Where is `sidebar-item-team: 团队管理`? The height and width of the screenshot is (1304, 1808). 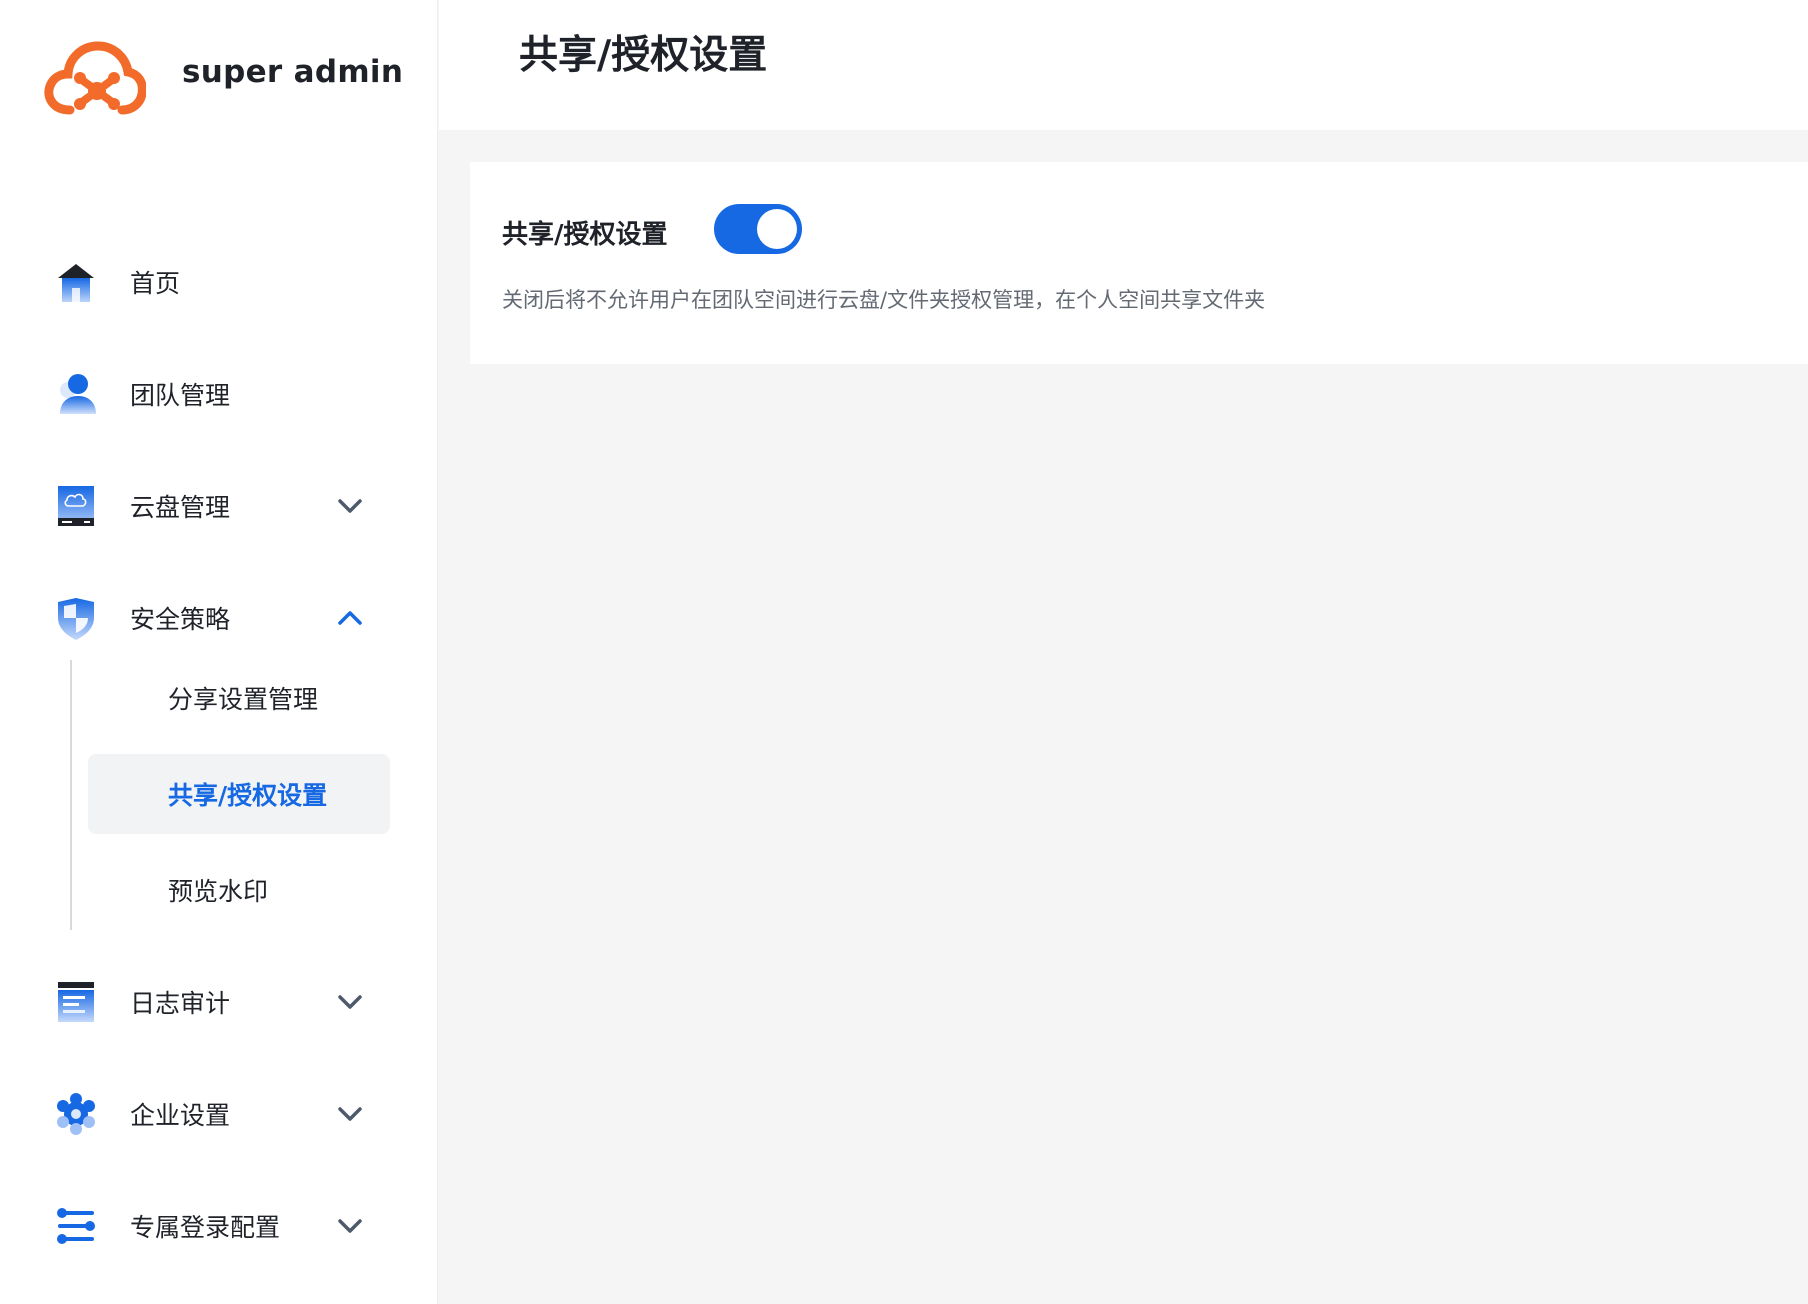 sidebar-item-team: 团队管理 is located at coordinates (219, 394).